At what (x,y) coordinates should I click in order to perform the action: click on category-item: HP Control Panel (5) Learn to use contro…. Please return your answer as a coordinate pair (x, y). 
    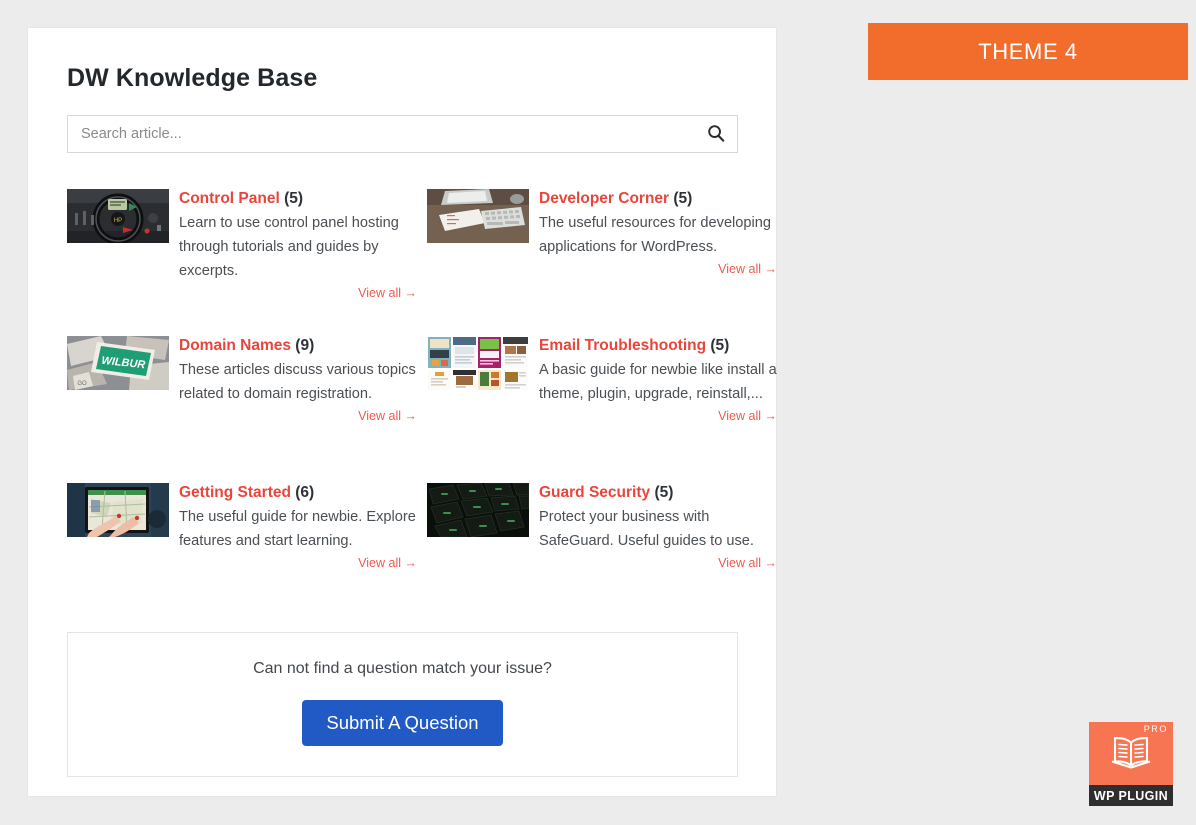
    Looking at the image, I should click on (242, 249).